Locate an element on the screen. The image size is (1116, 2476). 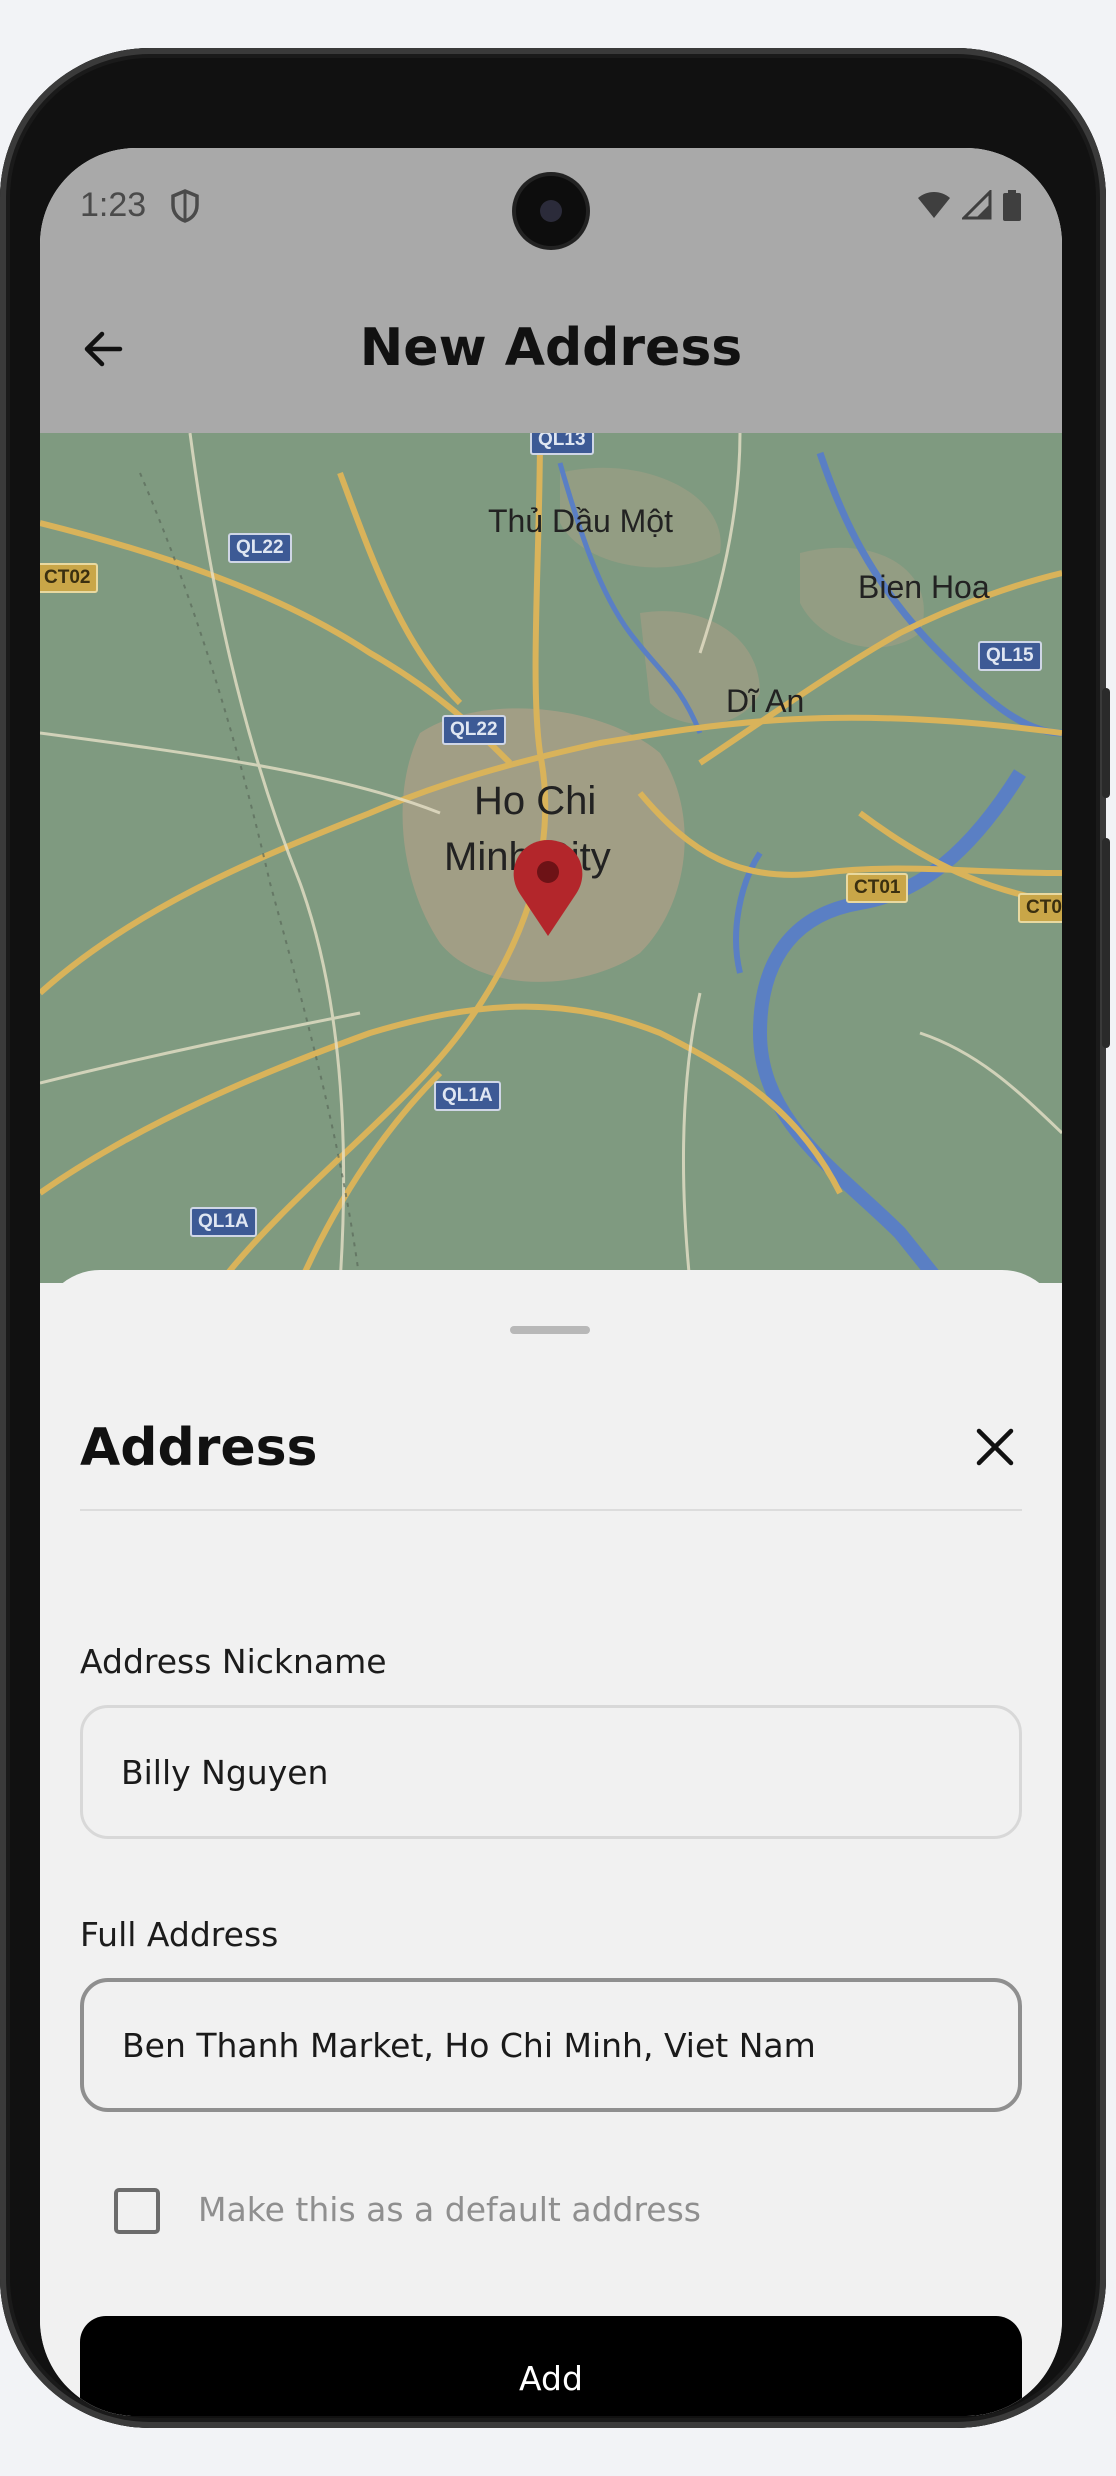
nickname-label: Address Nickname is located at coordinates (233, 1661).